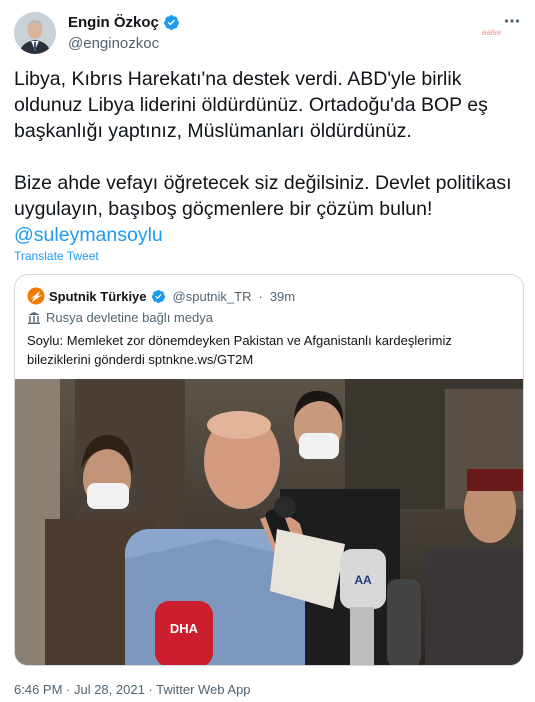 The height and width of the screenshot is (702, 535). I want to click on state-media-icon, so click(34, 317).